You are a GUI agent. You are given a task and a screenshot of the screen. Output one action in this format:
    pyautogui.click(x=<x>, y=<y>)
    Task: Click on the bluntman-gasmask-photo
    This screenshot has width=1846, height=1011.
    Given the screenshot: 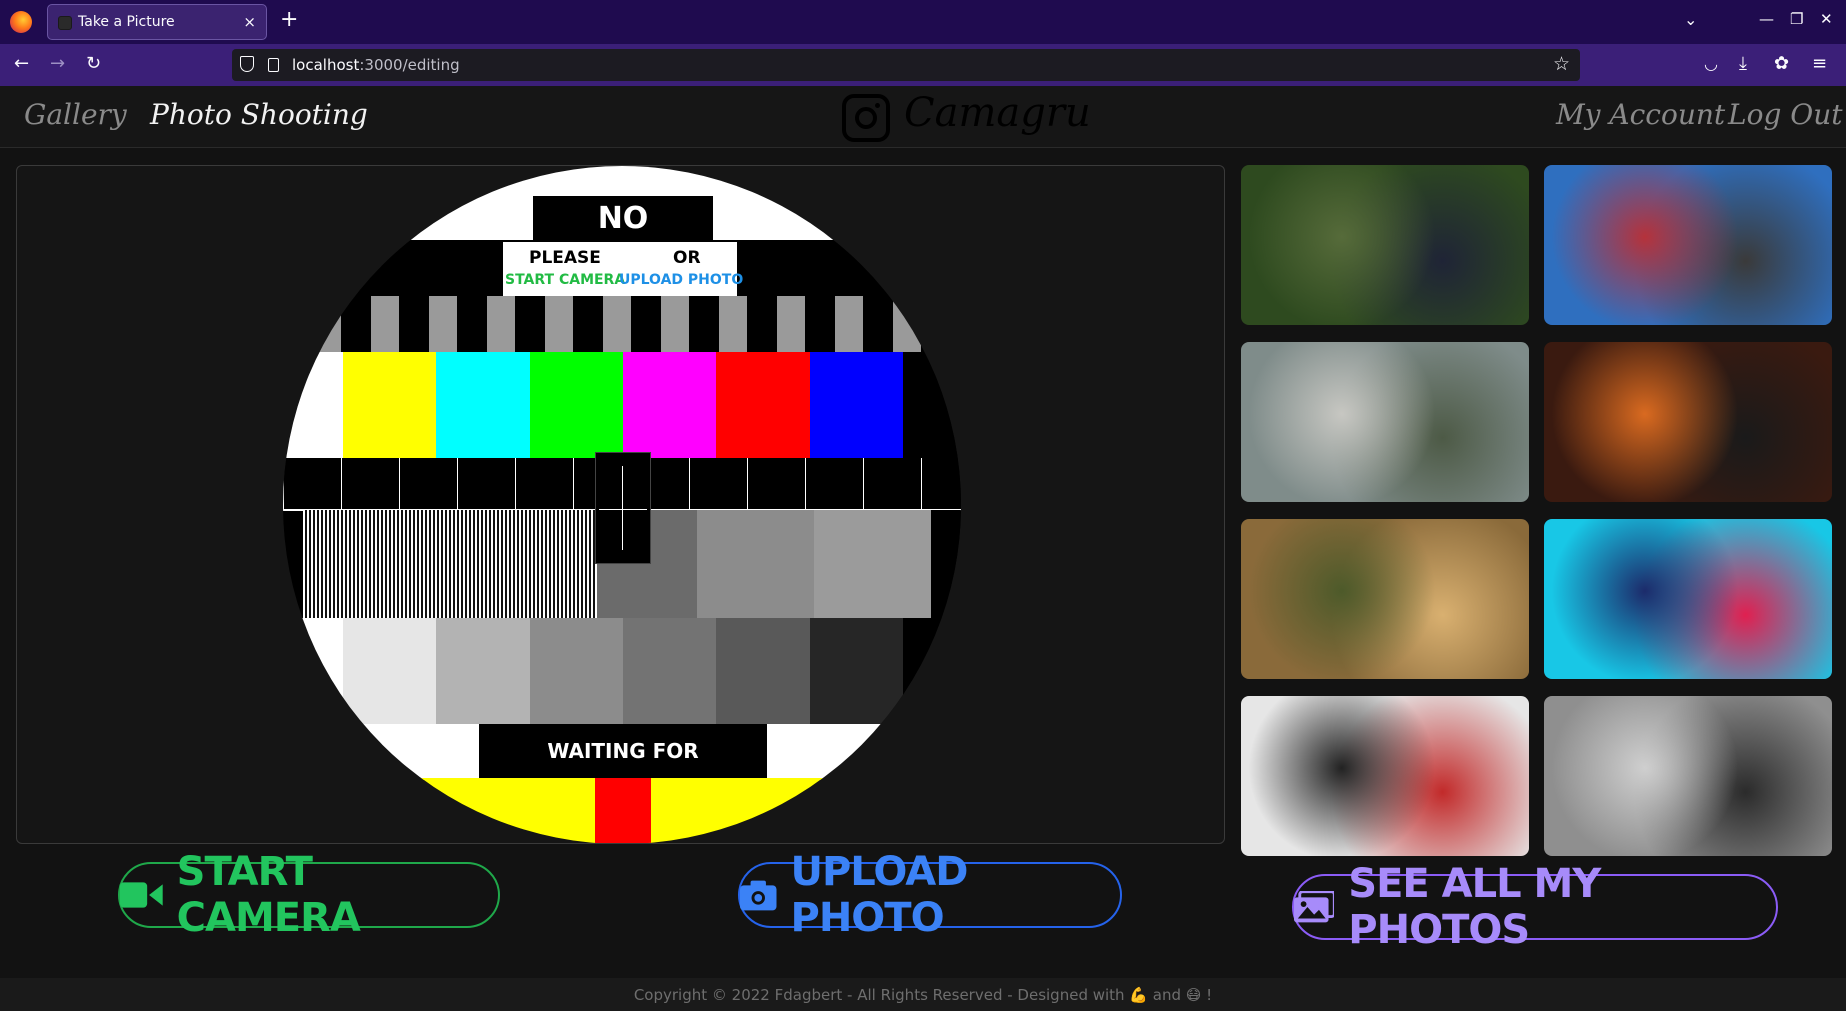 What is the action you would take?
    pyautogui.click(x=1688, y=245)
    